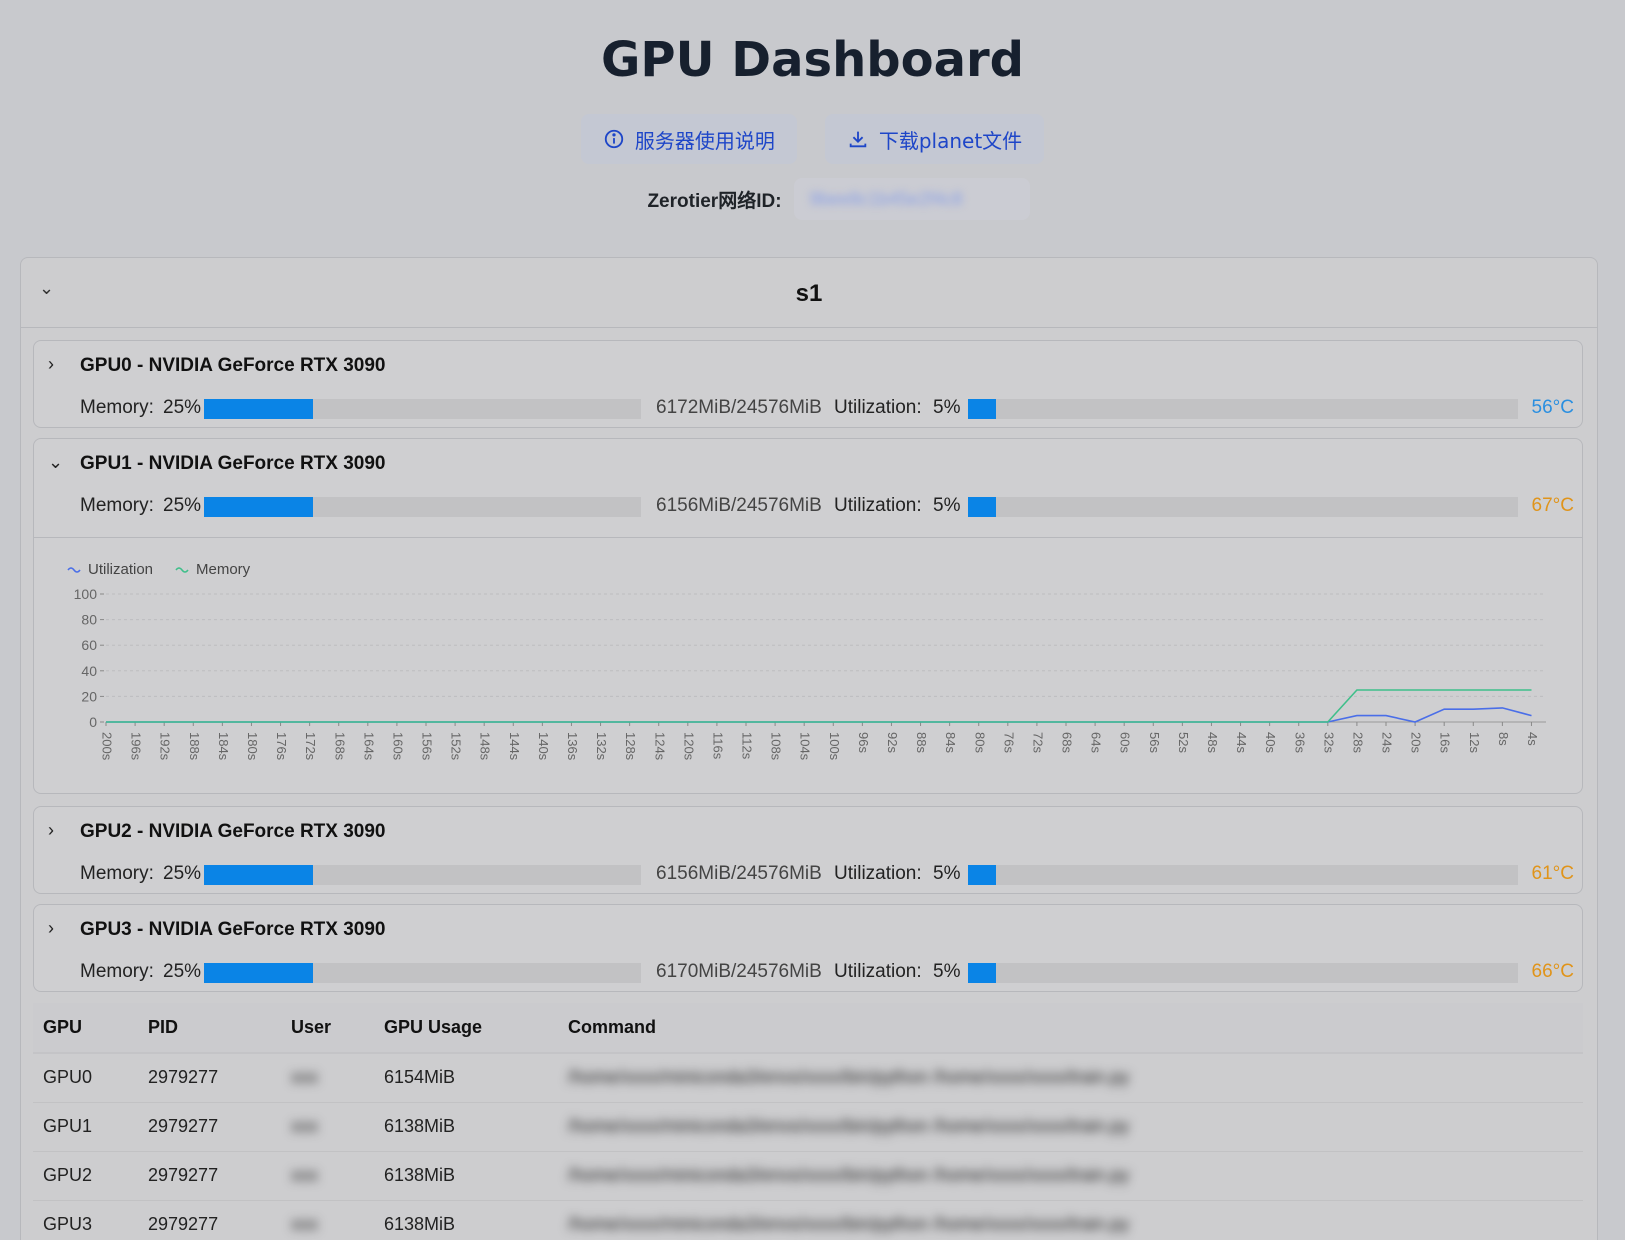  I want to click on legend-label: Memory, so click(223, 569).